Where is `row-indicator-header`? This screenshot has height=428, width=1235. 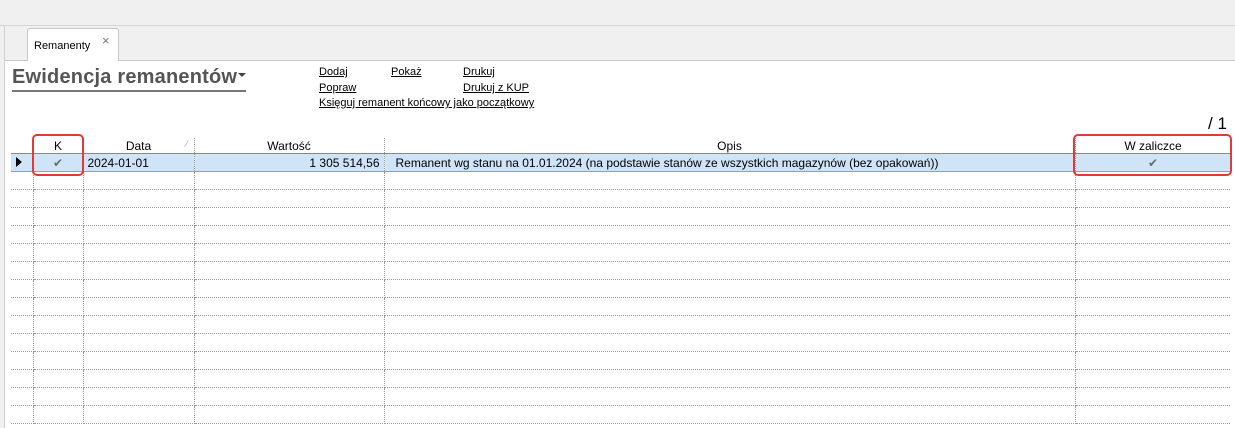
row-indicator-header is located at coordinates (22, 146).